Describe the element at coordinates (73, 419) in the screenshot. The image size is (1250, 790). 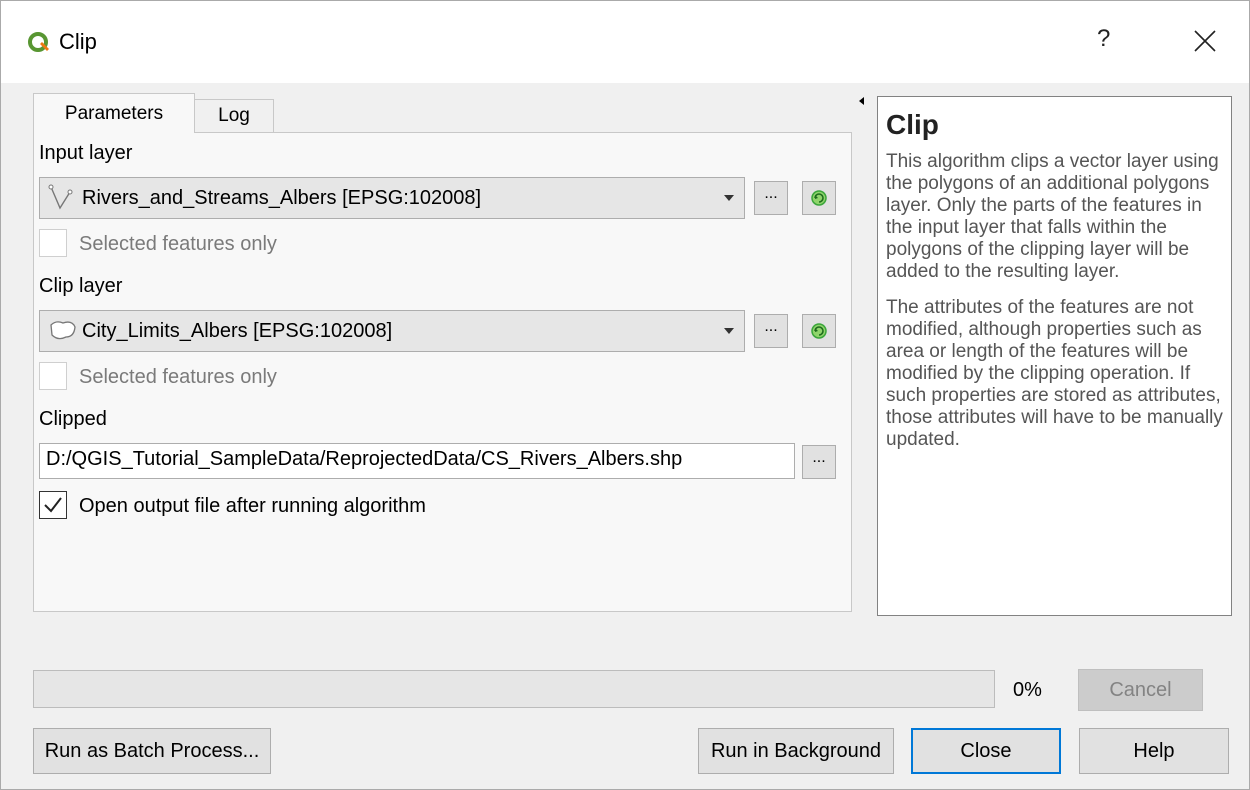
I see `clipped-label: Clipped` at that location.